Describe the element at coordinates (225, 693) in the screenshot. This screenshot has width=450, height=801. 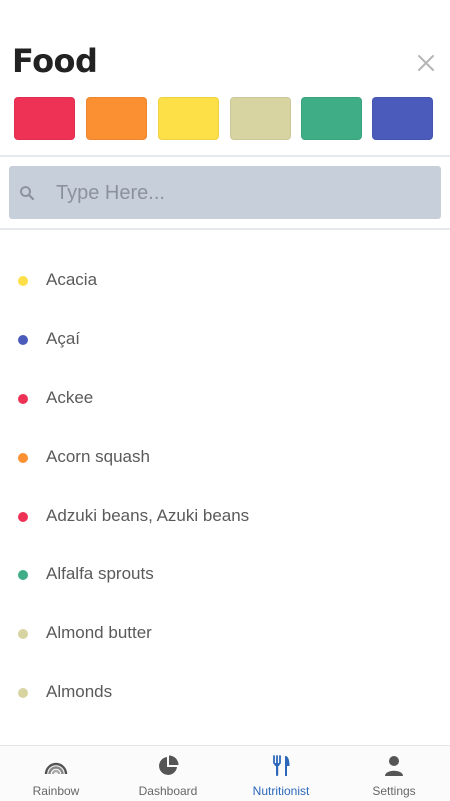
I see `list-item: Almonds` at that location.